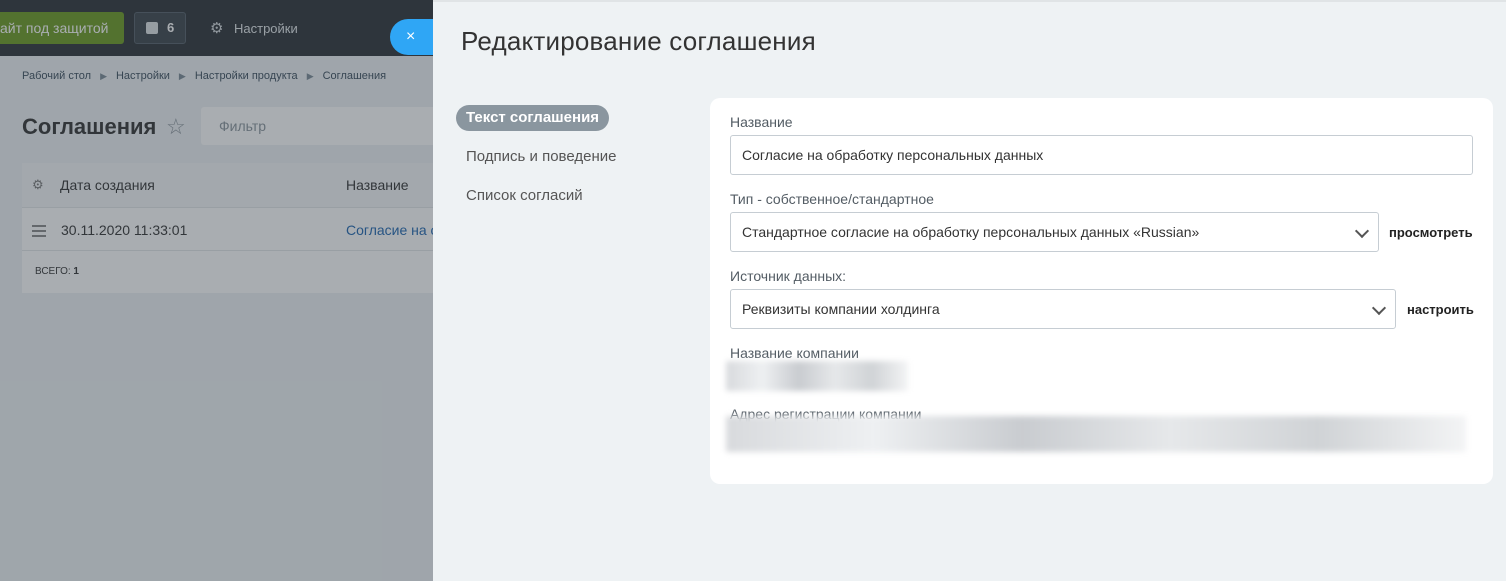 This screenshot has height=581, width=1506. What do you see at coordinates (841, 309) in the screenshot?
I see `source-select-value: Реквизиты компании холдинга` at bounding box center [841, 309].